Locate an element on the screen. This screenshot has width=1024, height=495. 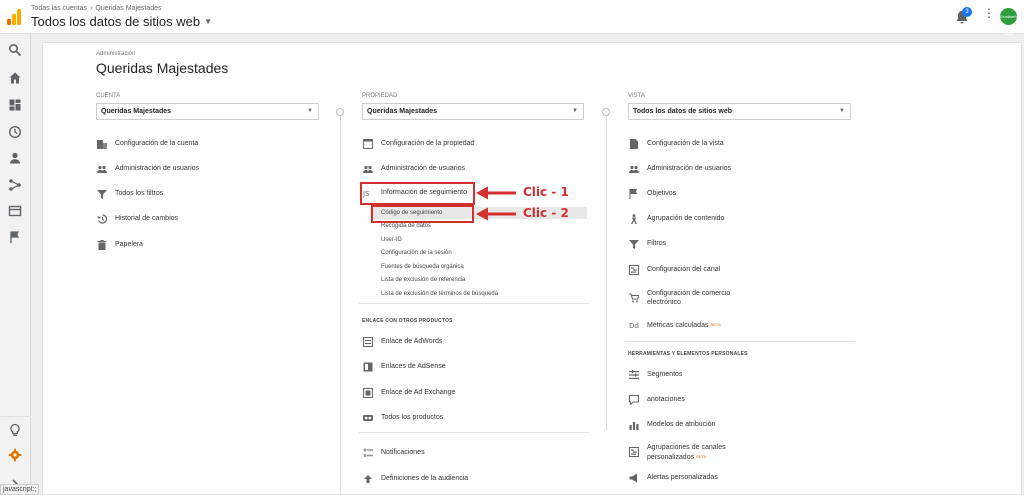
linking-section-header: ENLACE CON OTROS PRODUCTOS is located at coordinates (407, 321).